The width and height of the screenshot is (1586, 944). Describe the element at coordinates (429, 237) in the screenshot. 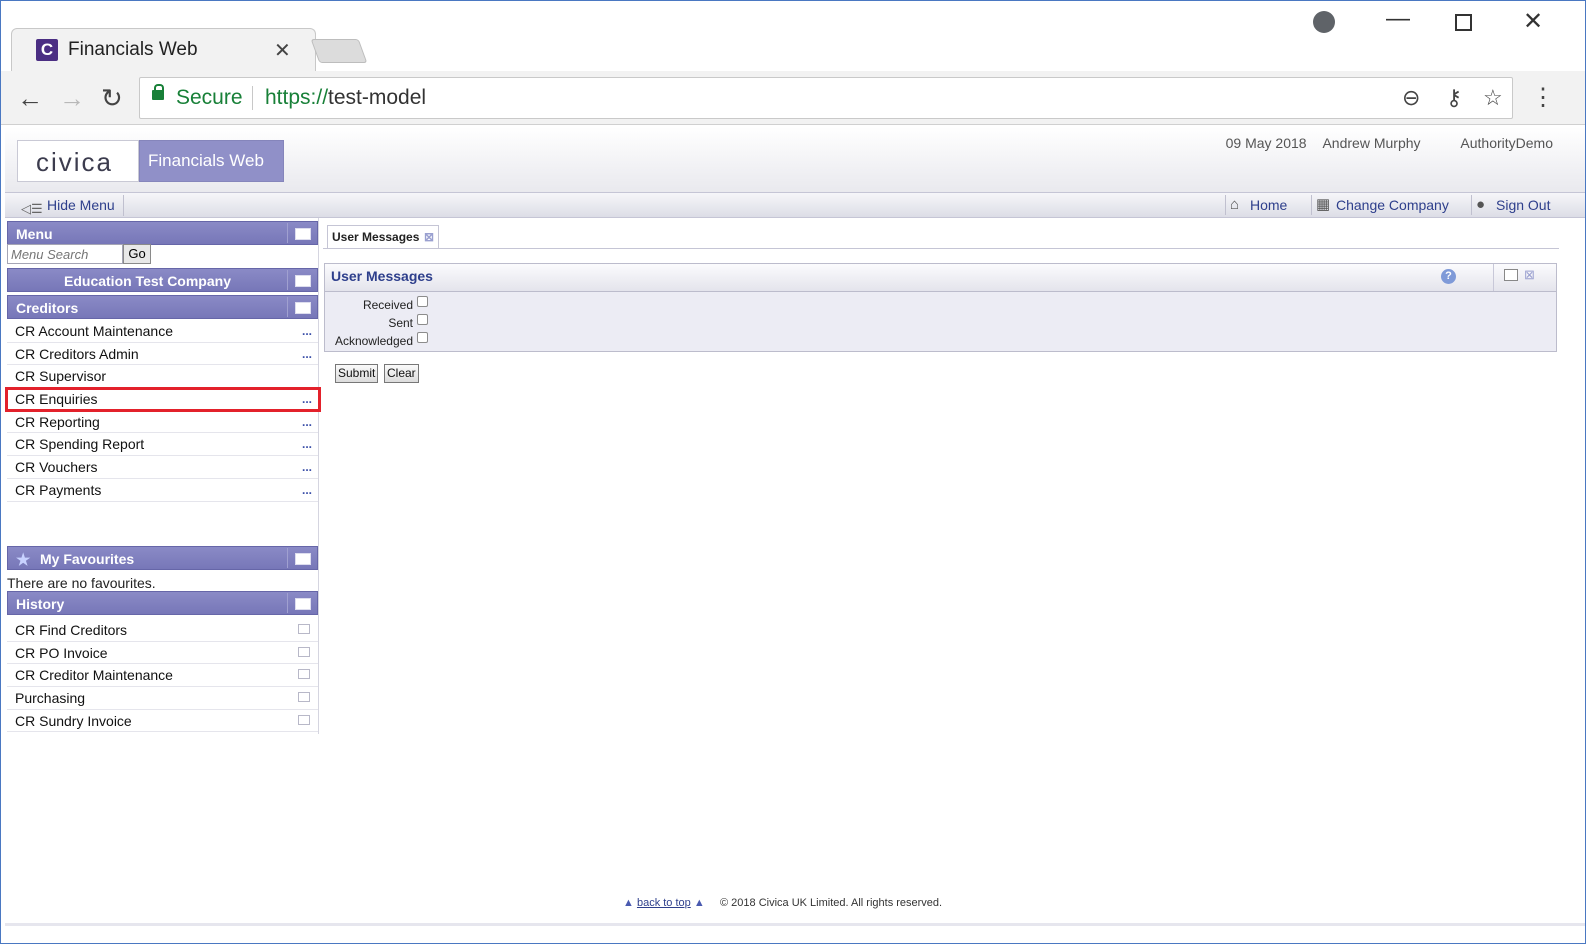

I see `tab-close-icon: ⊠` at that location.